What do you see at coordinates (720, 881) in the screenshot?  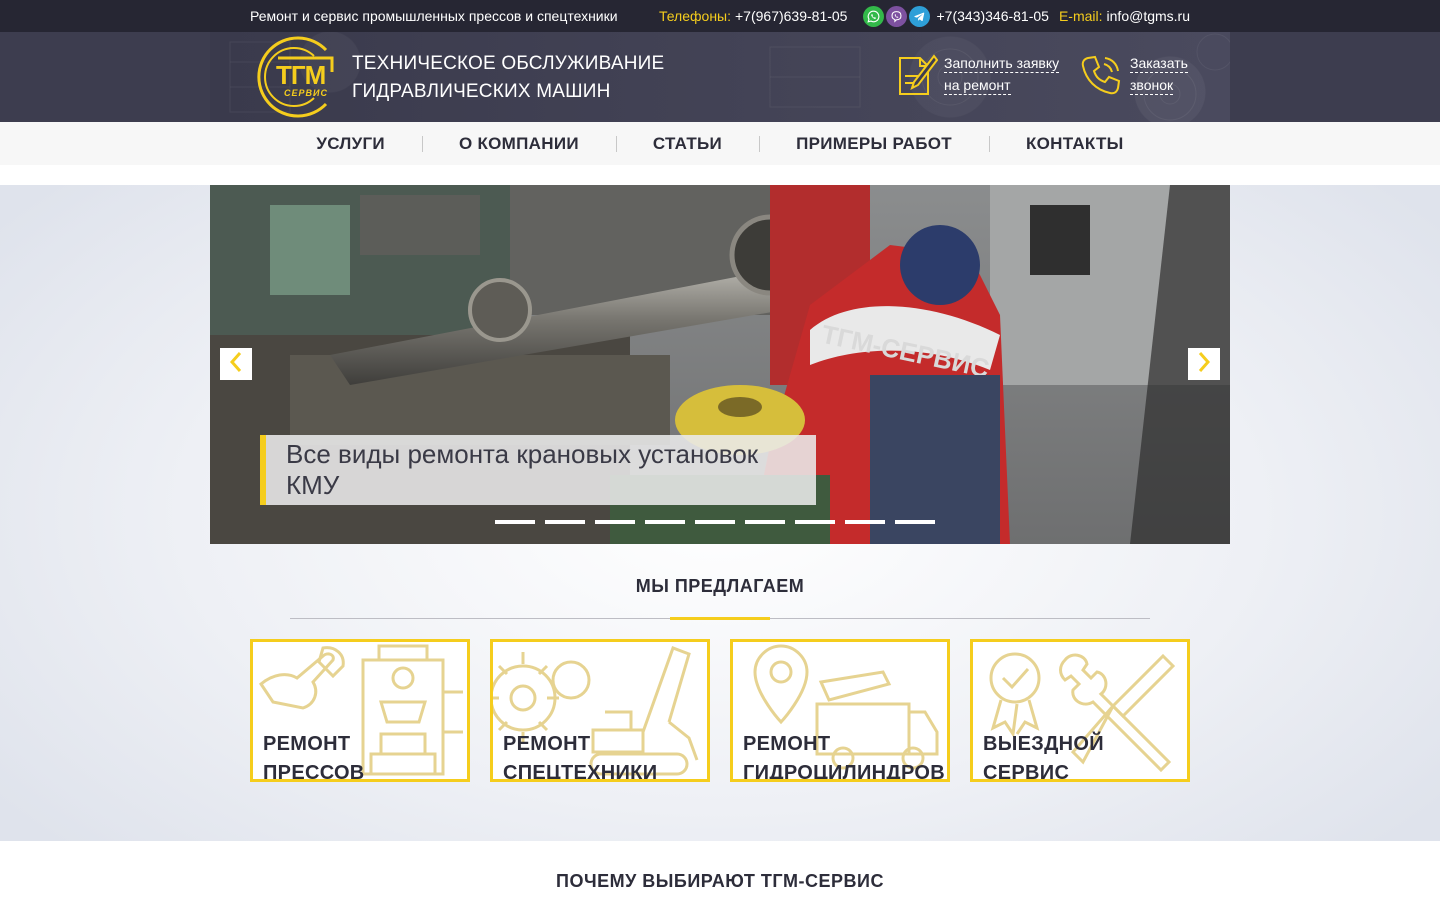 I see `why-title: ПОЧЕМУ ВЫБИРАЮТ ТГМ-СЕРВИС` at bounding box center [720, 881].